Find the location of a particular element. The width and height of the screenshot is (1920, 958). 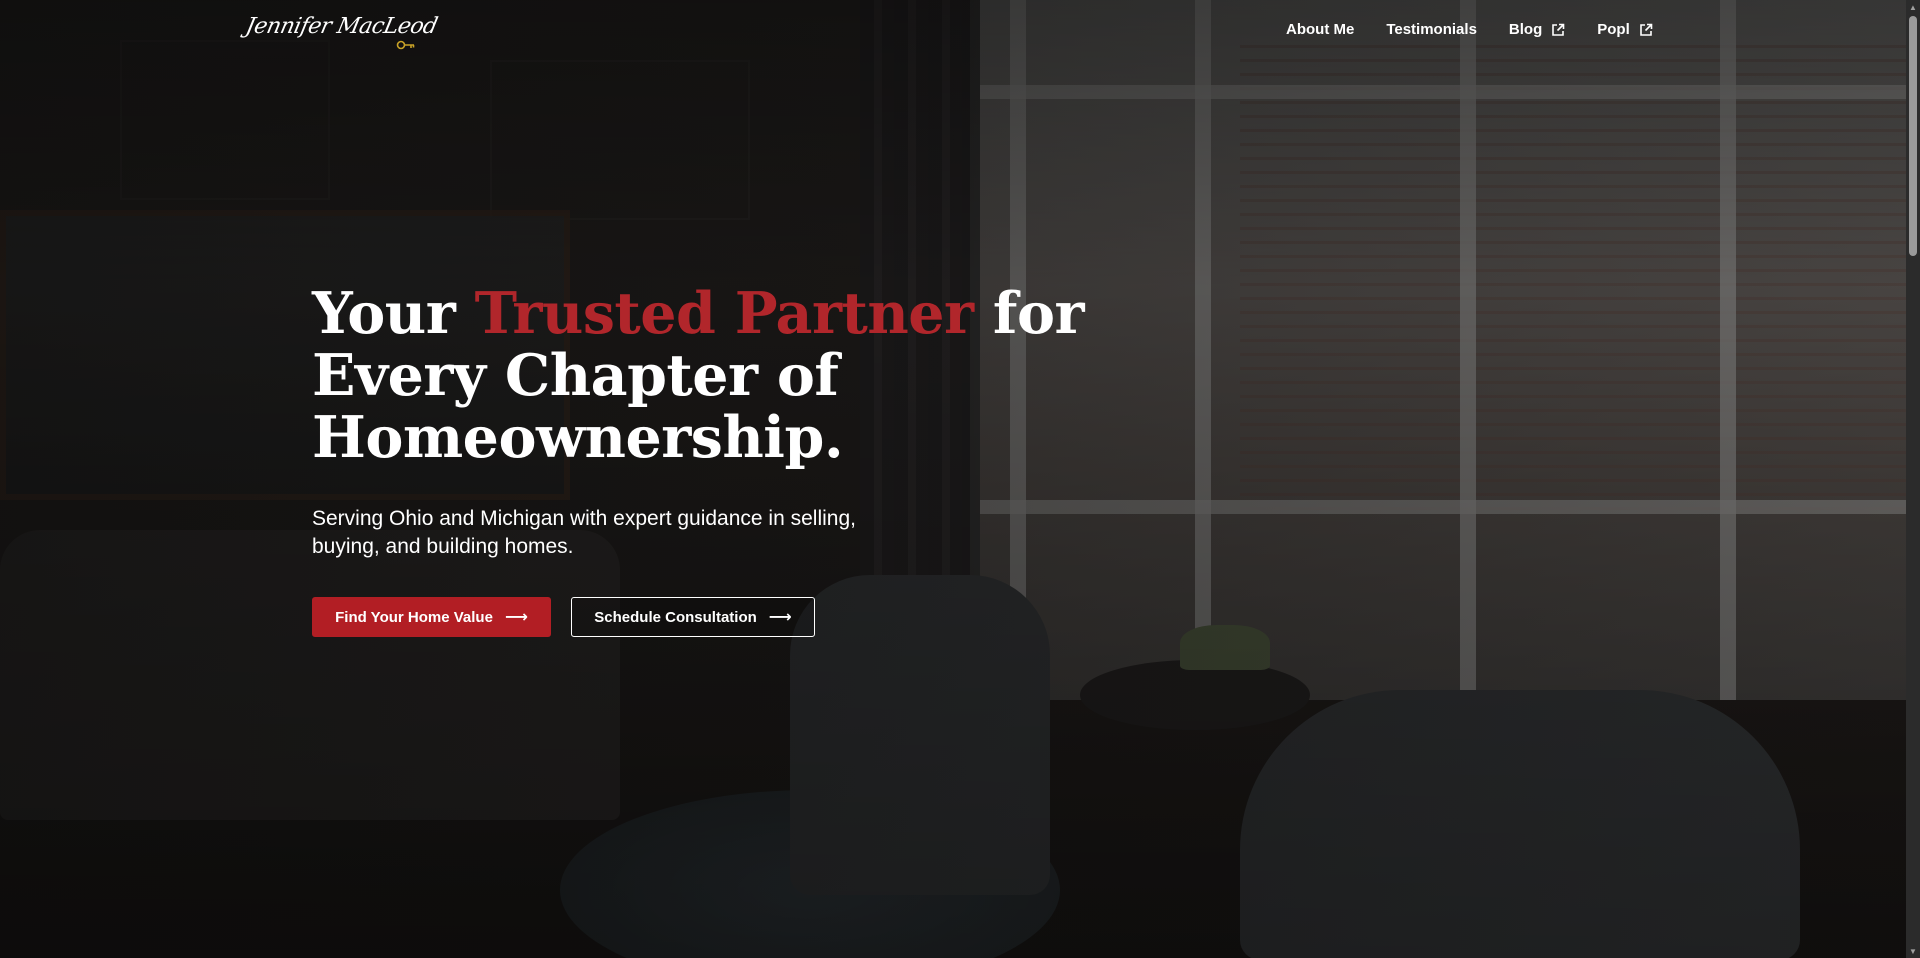

schedule-consultation-button: Schedule Consultation ⟶ is located at coordinates (693, 617).